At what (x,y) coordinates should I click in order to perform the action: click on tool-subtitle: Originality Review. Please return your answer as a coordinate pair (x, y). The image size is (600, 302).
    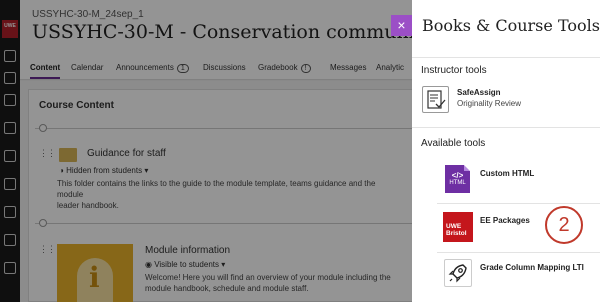
    Looking at the image, I should click on (489, 103).